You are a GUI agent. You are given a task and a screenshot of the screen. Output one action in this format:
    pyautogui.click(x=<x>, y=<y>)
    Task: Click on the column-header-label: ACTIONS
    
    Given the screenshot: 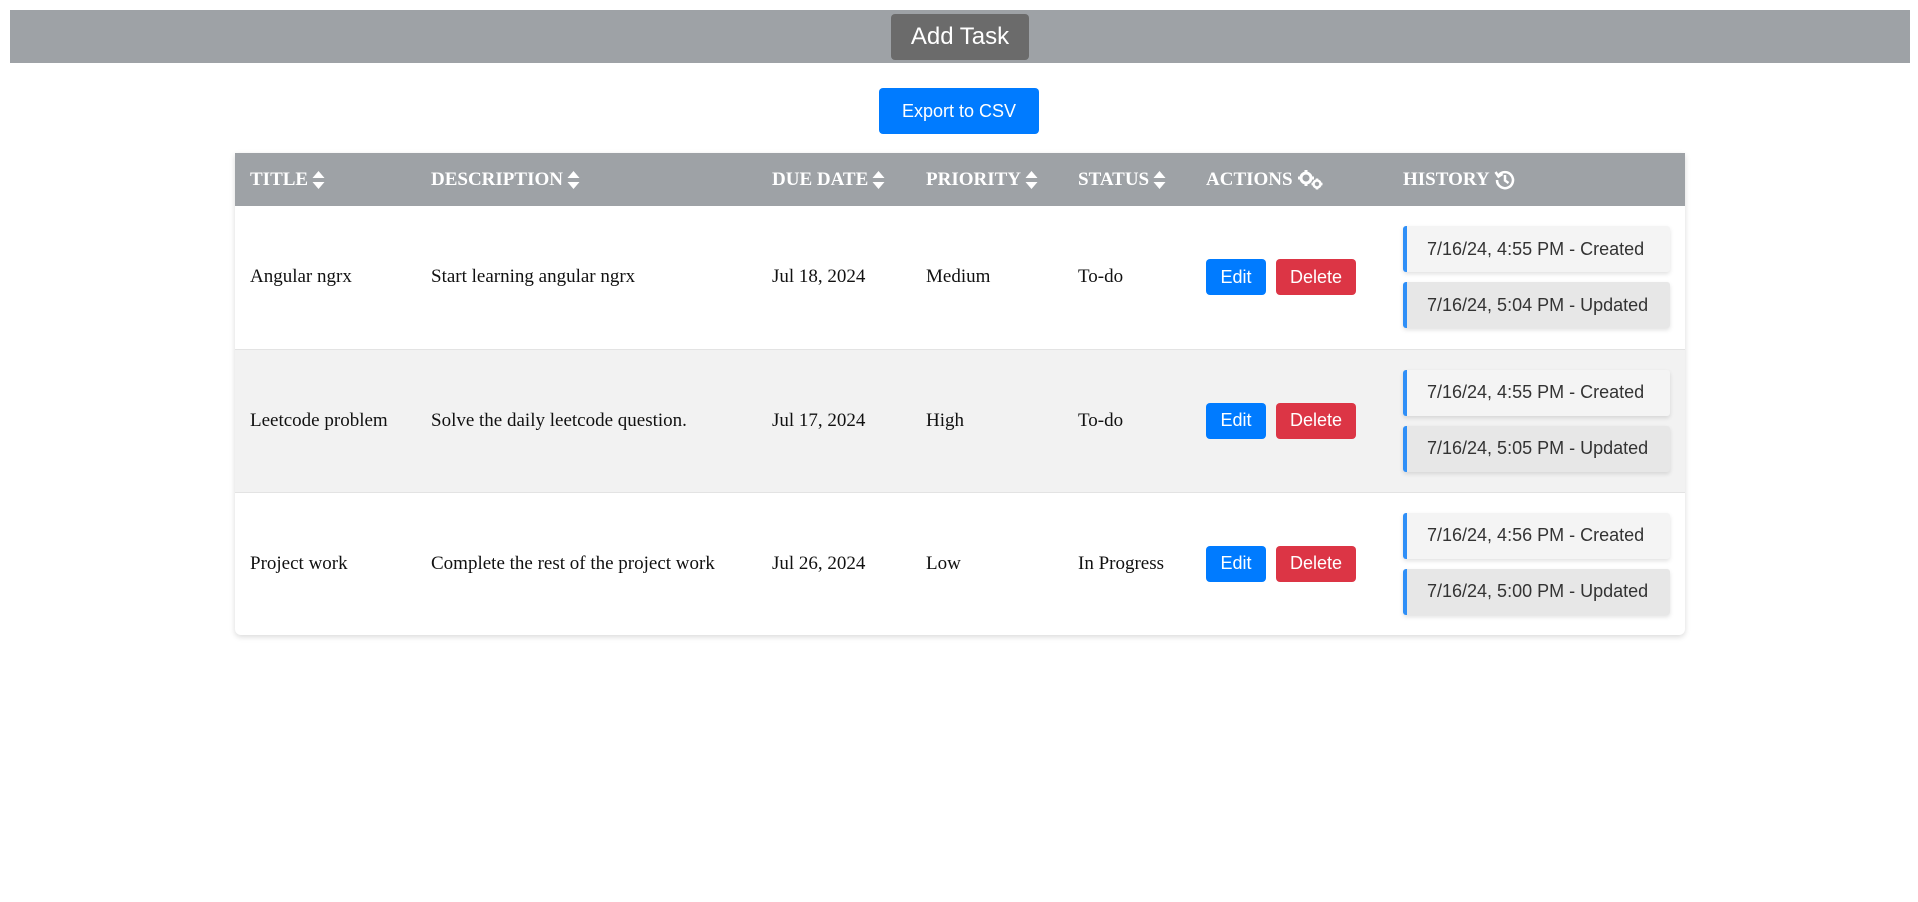 What is the action you would take?
    pyautogui.click(x=1249, y=179)
    